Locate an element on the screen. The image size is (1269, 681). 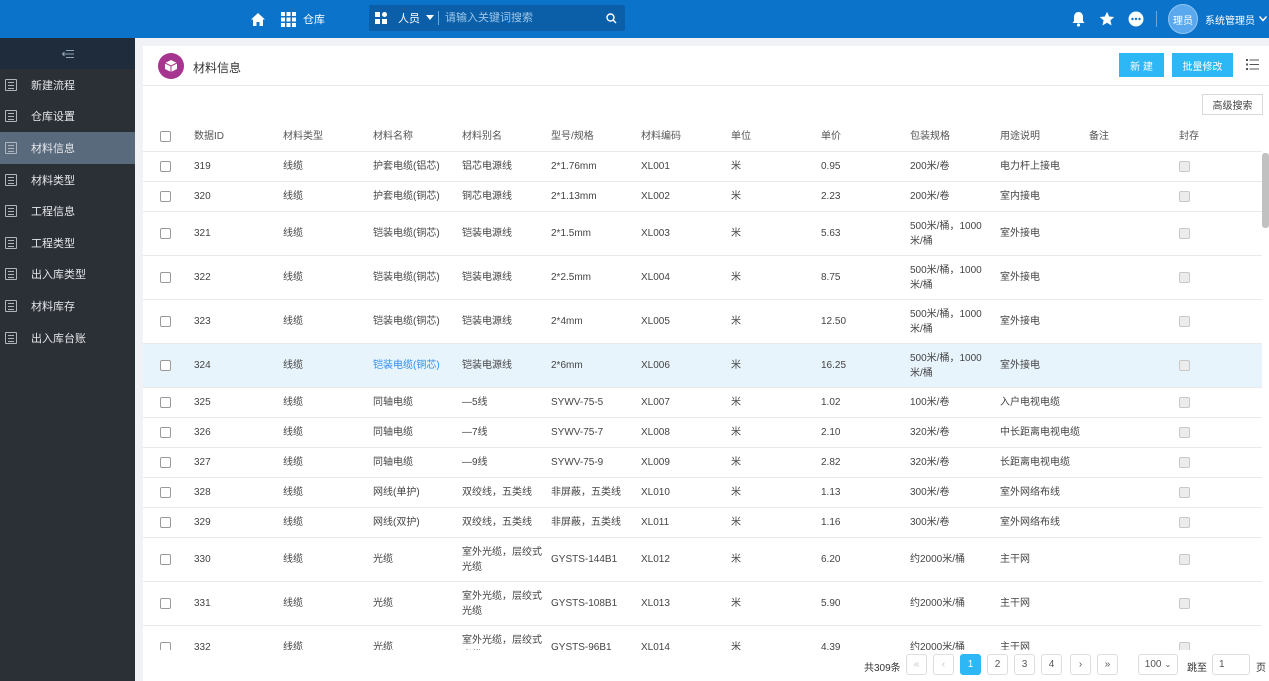
cell-remark is located at coordinates (1129, 559).